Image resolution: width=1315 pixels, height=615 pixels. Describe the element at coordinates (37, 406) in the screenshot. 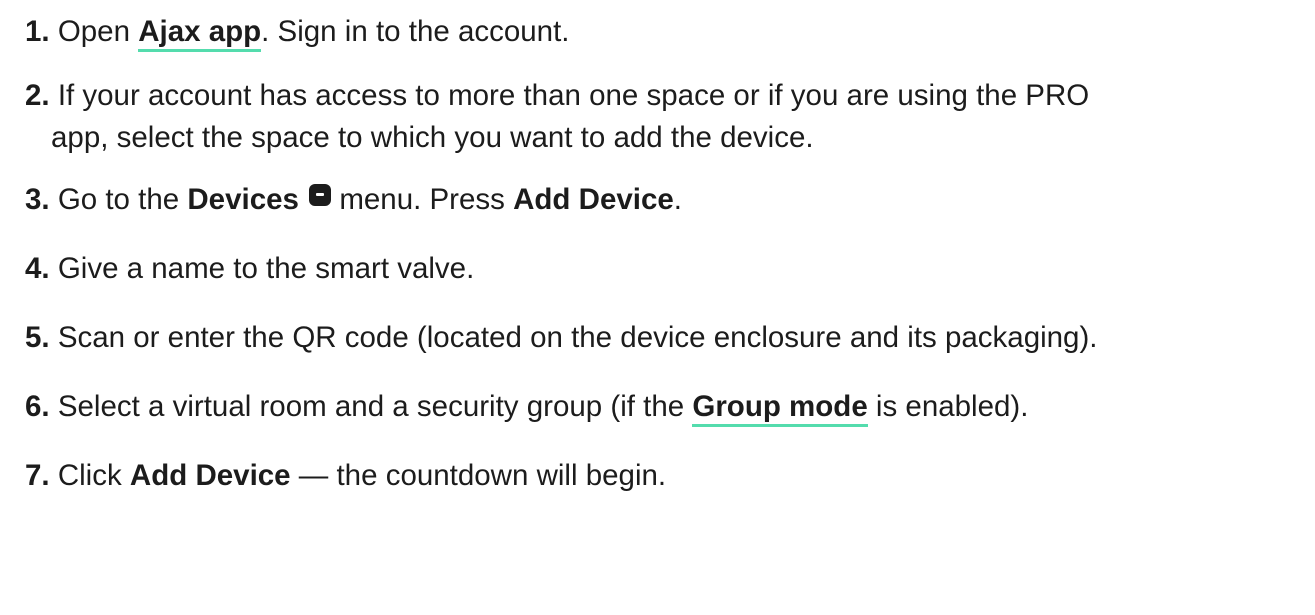

I see `step-number: 6.` at that location.